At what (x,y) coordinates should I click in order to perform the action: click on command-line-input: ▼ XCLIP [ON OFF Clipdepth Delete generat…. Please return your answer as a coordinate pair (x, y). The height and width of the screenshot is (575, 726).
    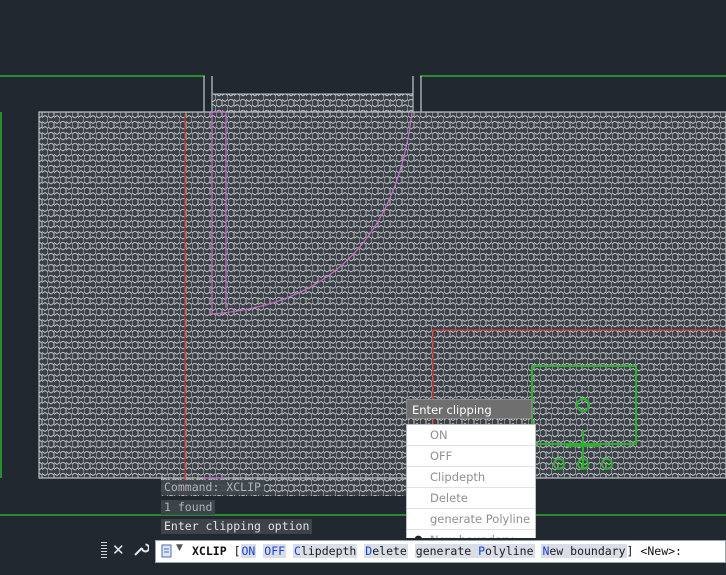
    Looking at the image, I should click on (440, 551).